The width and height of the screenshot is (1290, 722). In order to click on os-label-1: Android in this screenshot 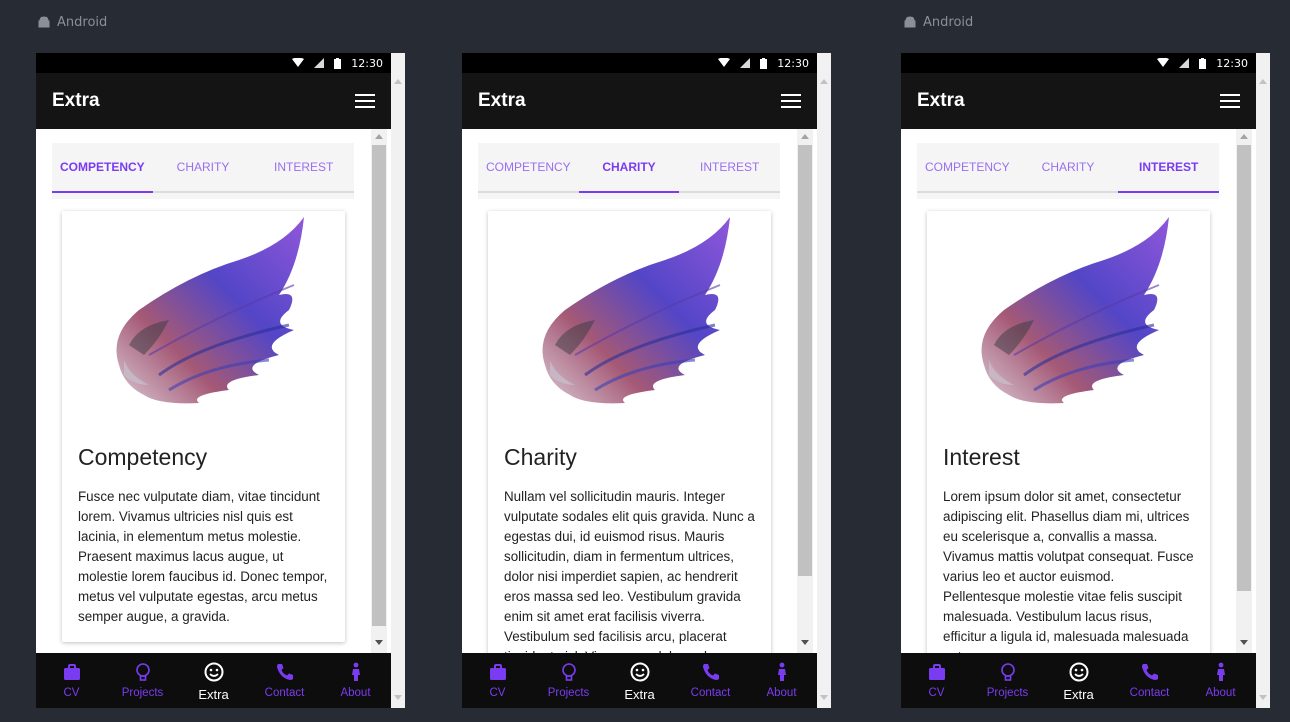, I will do `click(72, 22)`.